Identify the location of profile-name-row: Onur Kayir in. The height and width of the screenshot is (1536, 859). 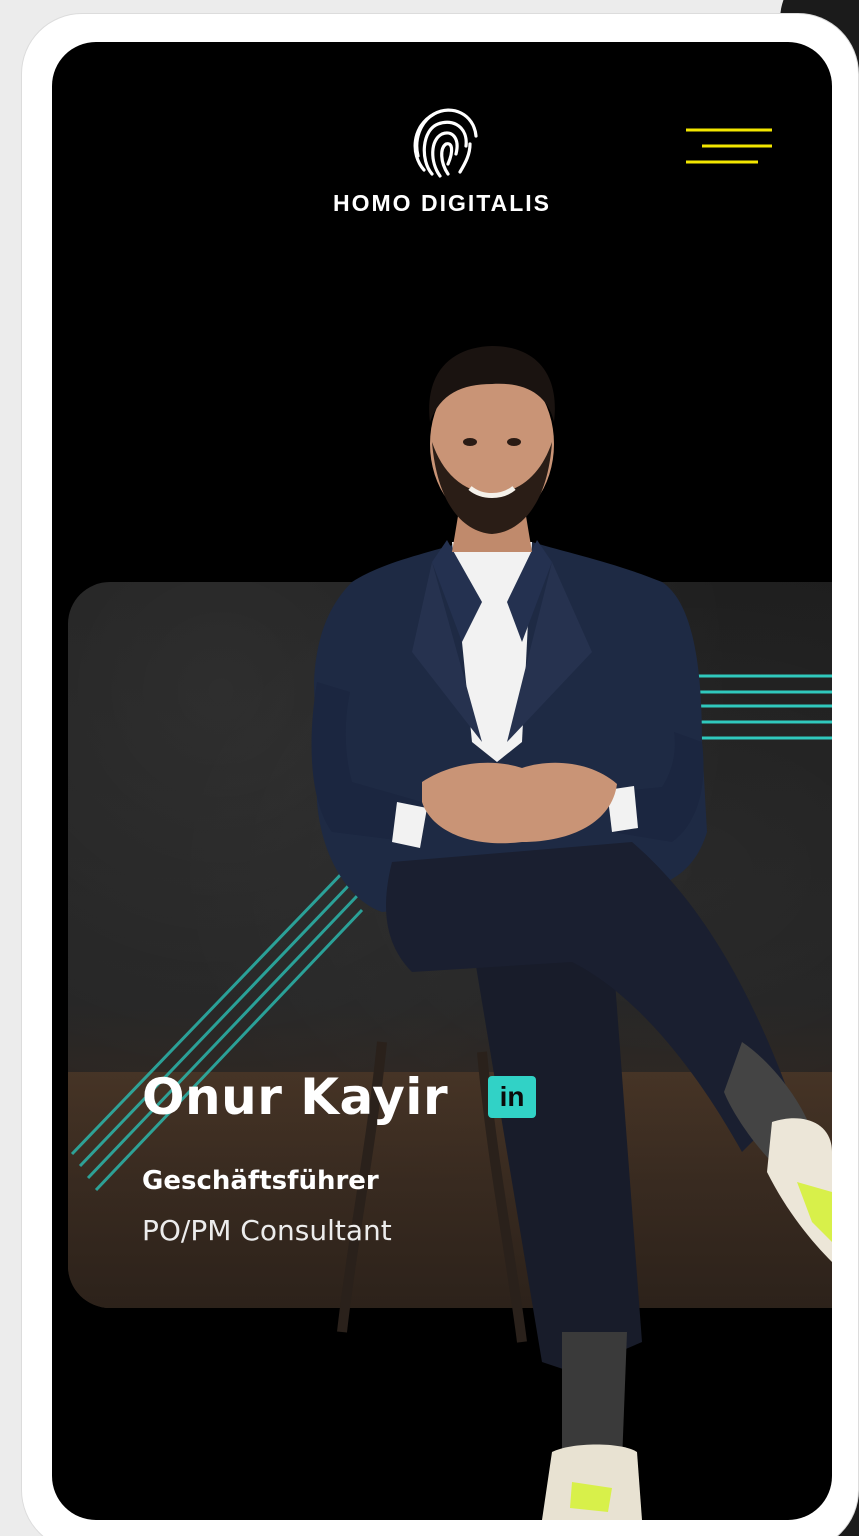
(339, 1097).